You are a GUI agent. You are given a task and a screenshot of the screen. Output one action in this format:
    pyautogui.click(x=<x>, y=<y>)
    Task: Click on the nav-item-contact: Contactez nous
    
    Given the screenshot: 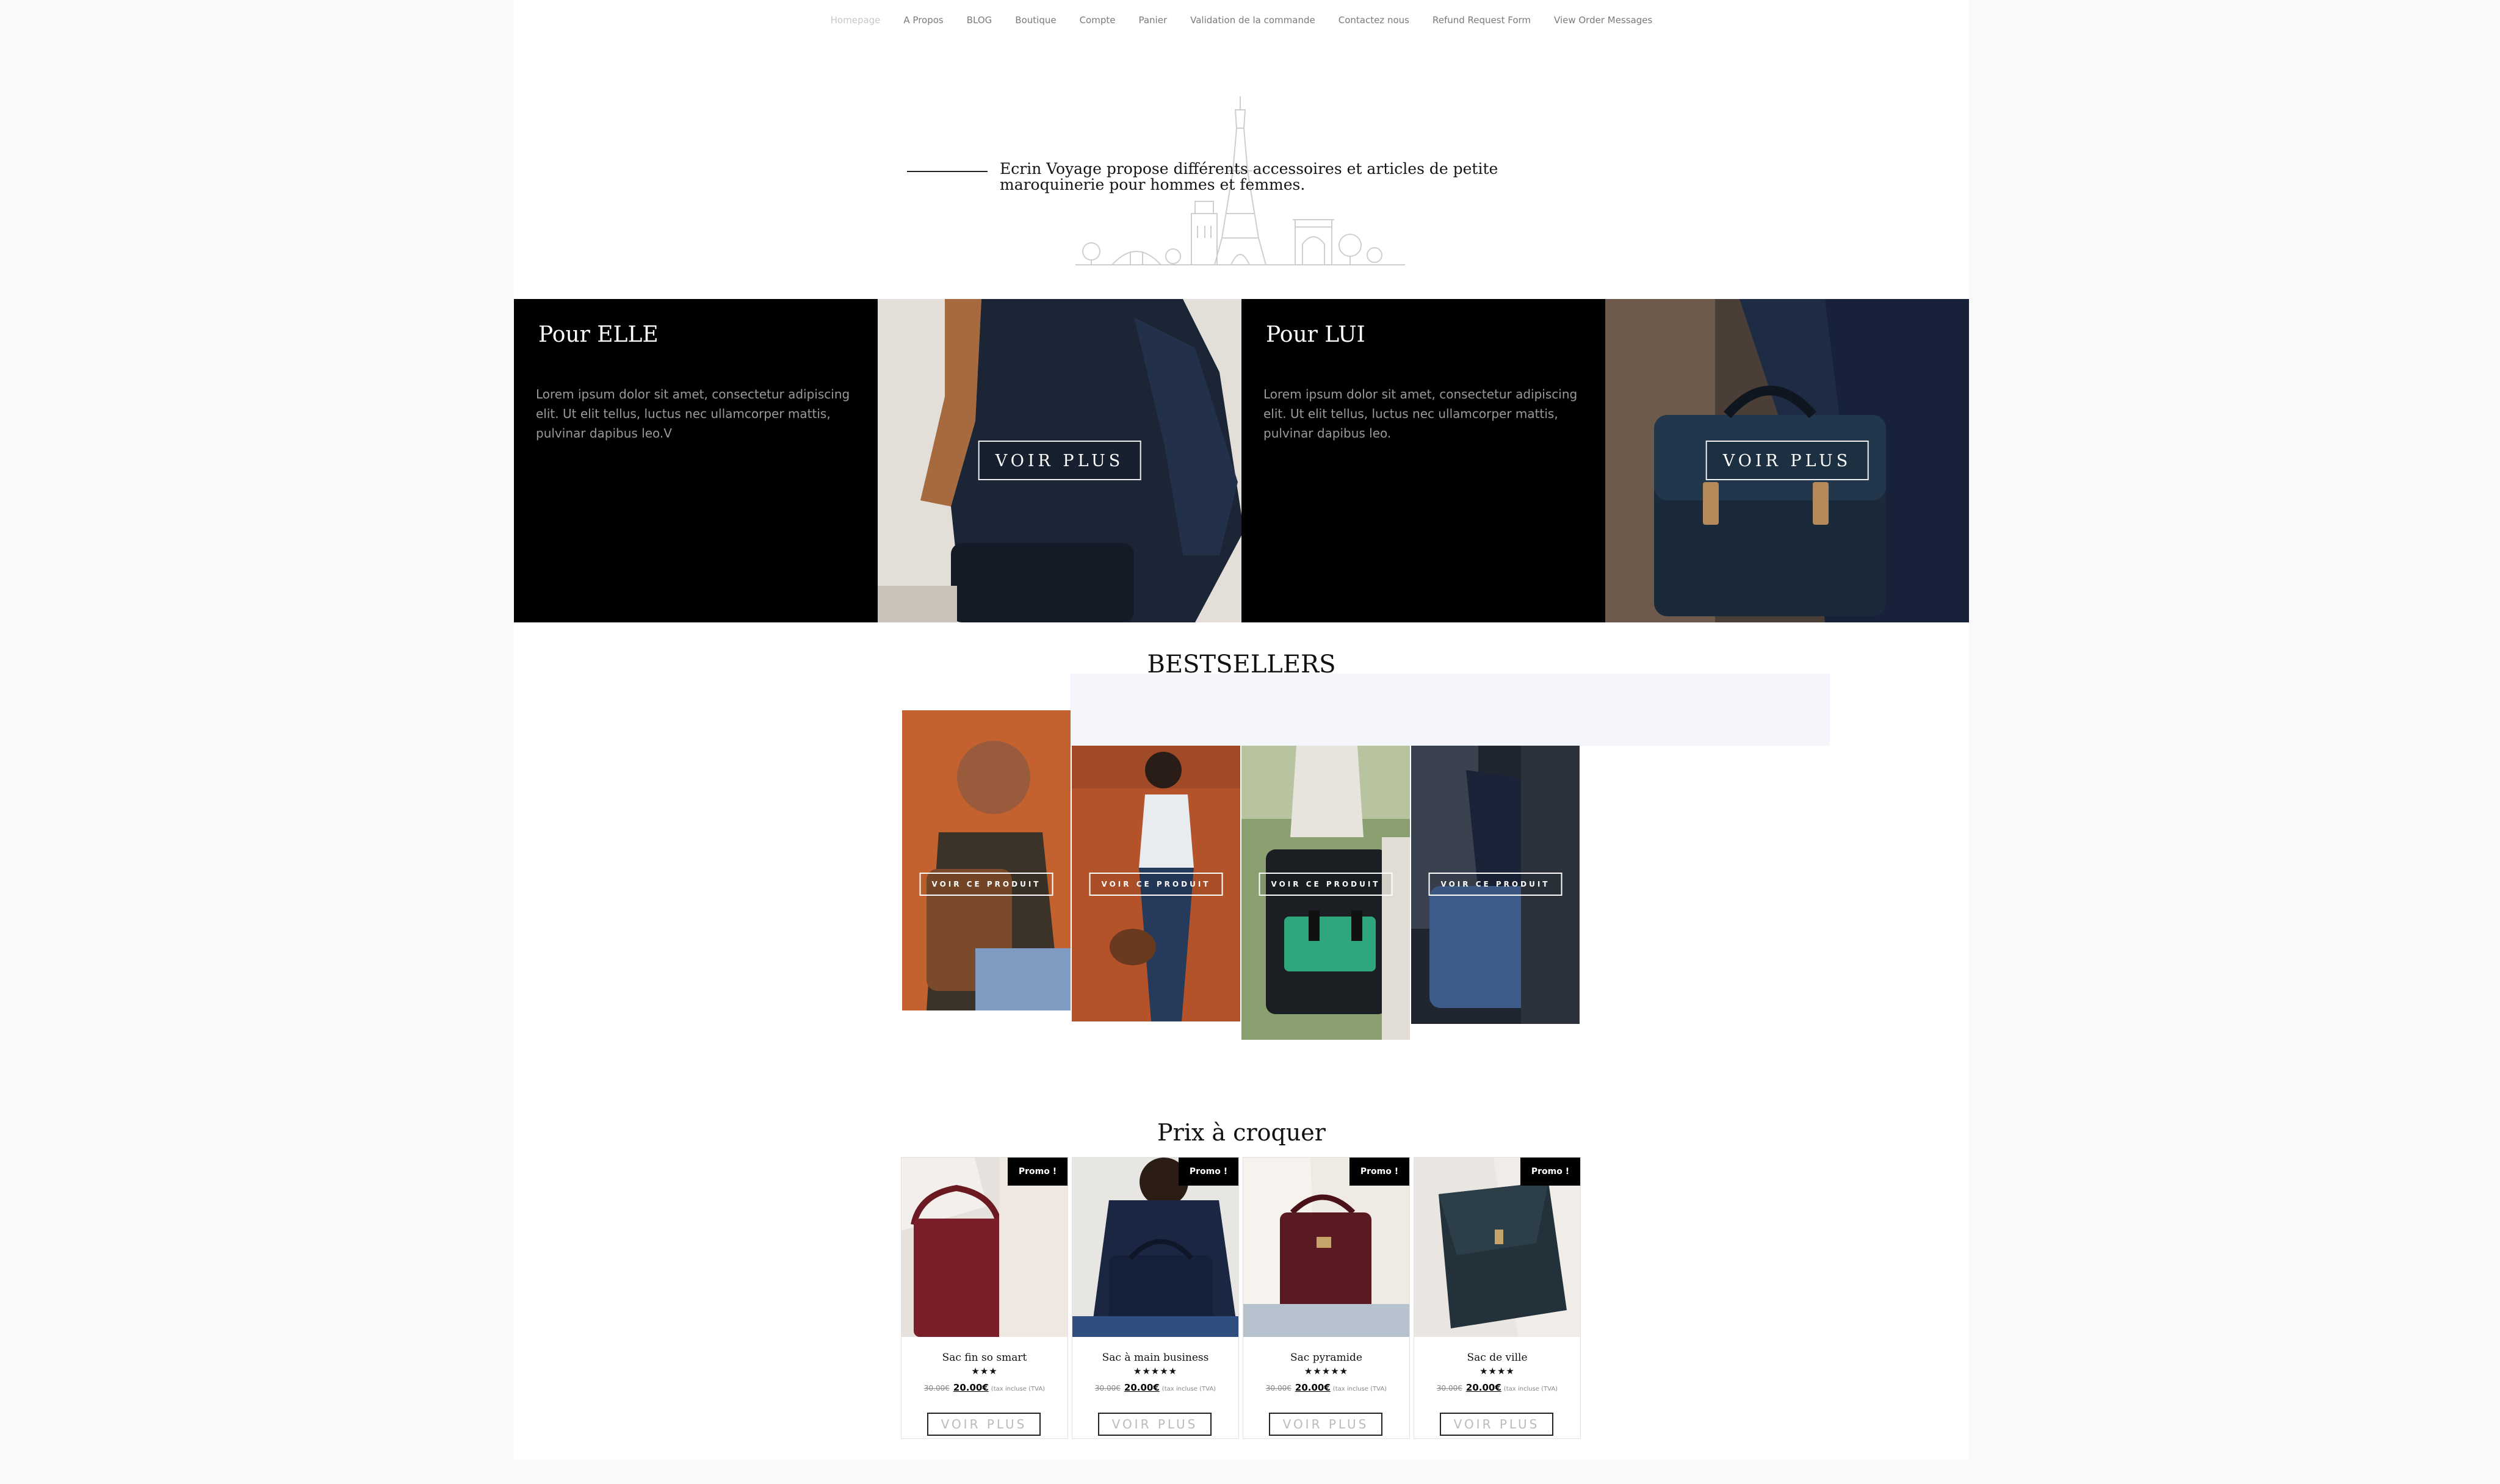 What is the action you would take?
    pyautogui.click(x=1374, y=20)
    